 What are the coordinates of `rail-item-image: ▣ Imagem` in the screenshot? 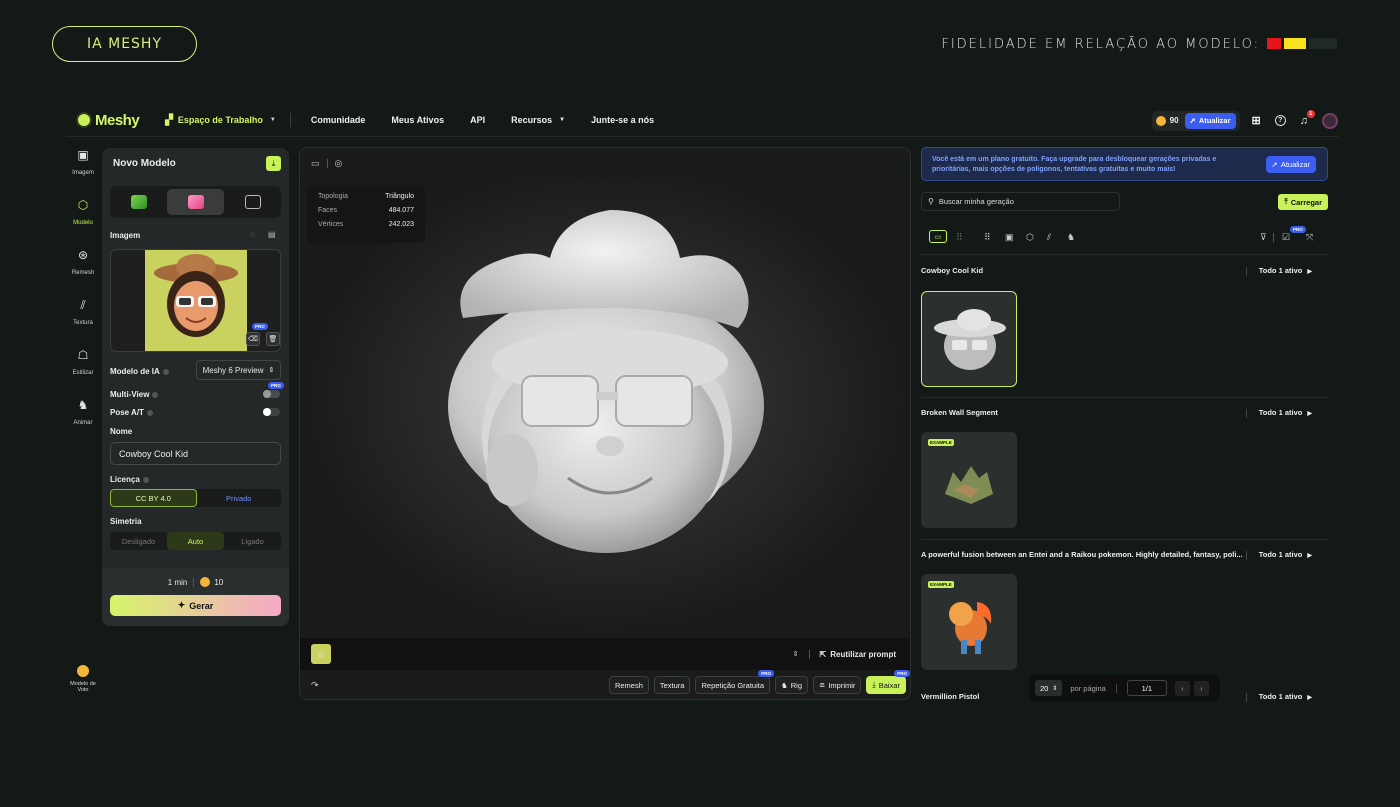 It's located at (83, 173).